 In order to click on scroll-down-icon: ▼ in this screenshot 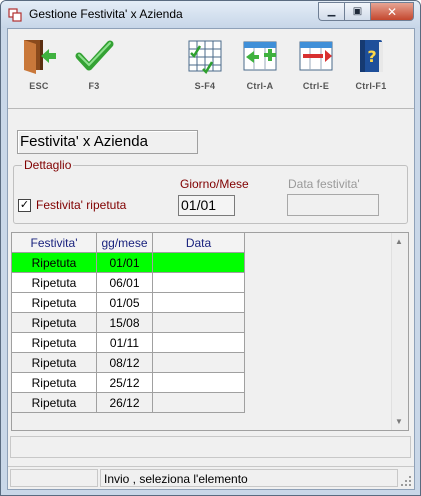, I will do `click(399, 421)`.